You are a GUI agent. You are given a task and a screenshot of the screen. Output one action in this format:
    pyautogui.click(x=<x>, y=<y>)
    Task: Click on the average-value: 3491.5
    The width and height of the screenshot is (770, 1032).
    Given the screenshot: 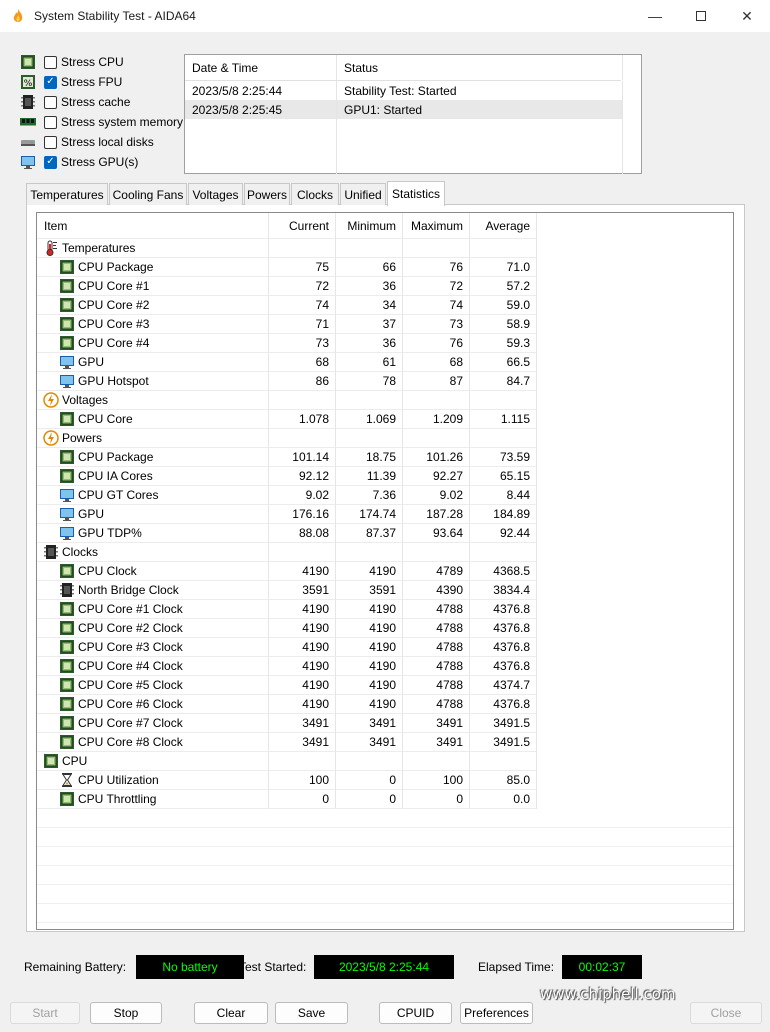 What is the action you would take?
    pyautogui.click(x=503, y=742)
    